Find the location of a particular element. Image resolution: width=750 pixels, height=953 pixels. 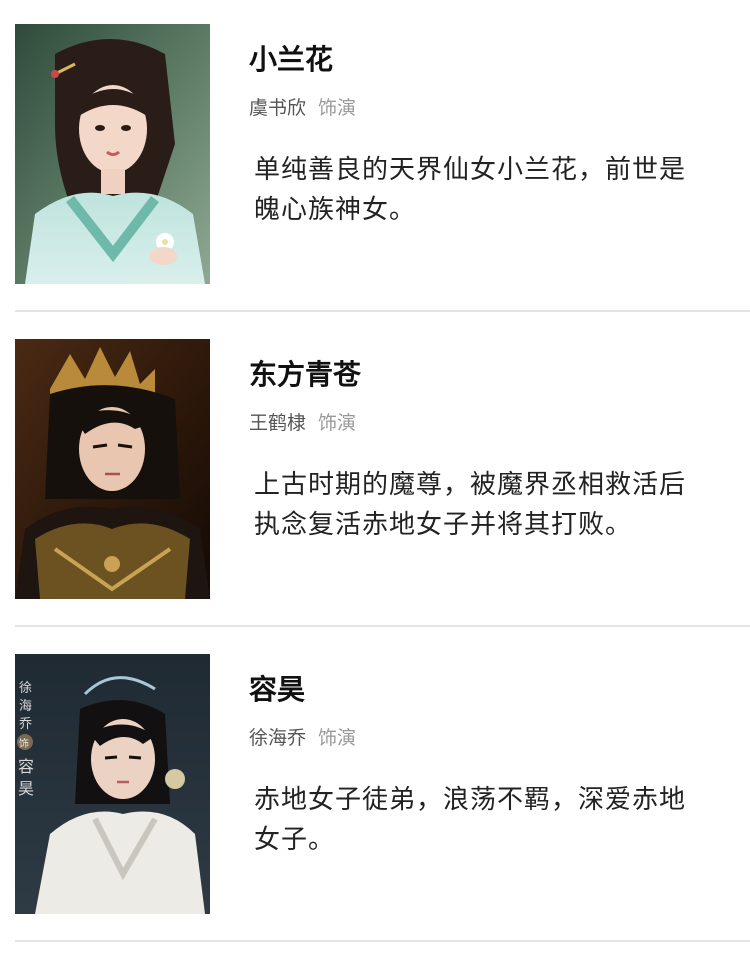

actor-line: 徐海乔 饰演 is located at coordinates (302, 738).